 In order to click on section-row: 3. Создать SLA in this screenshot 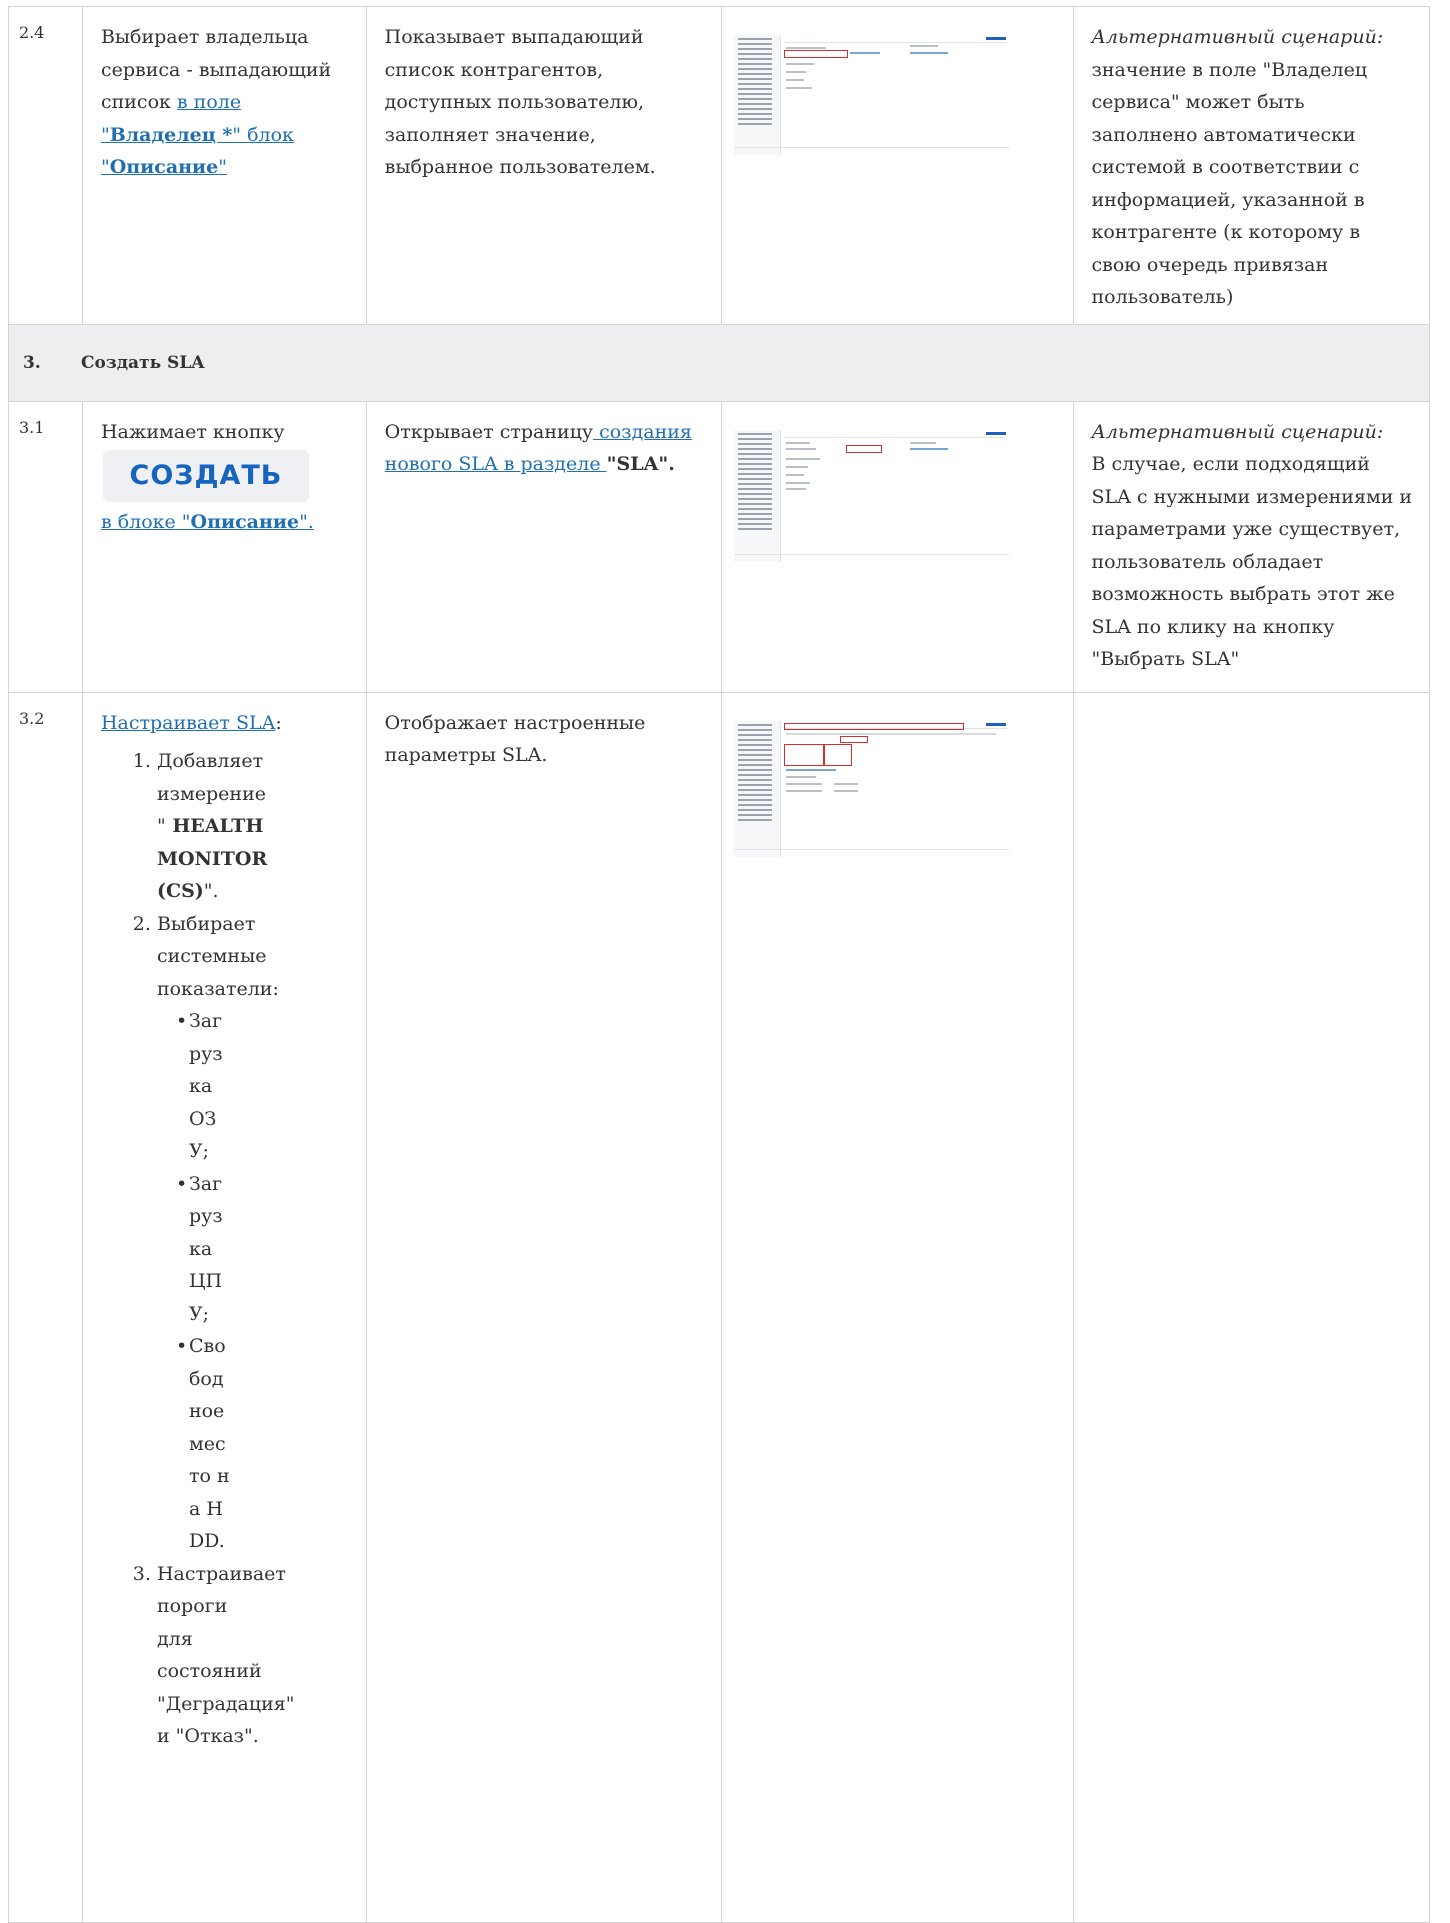, I will do `click(719, 362)`.